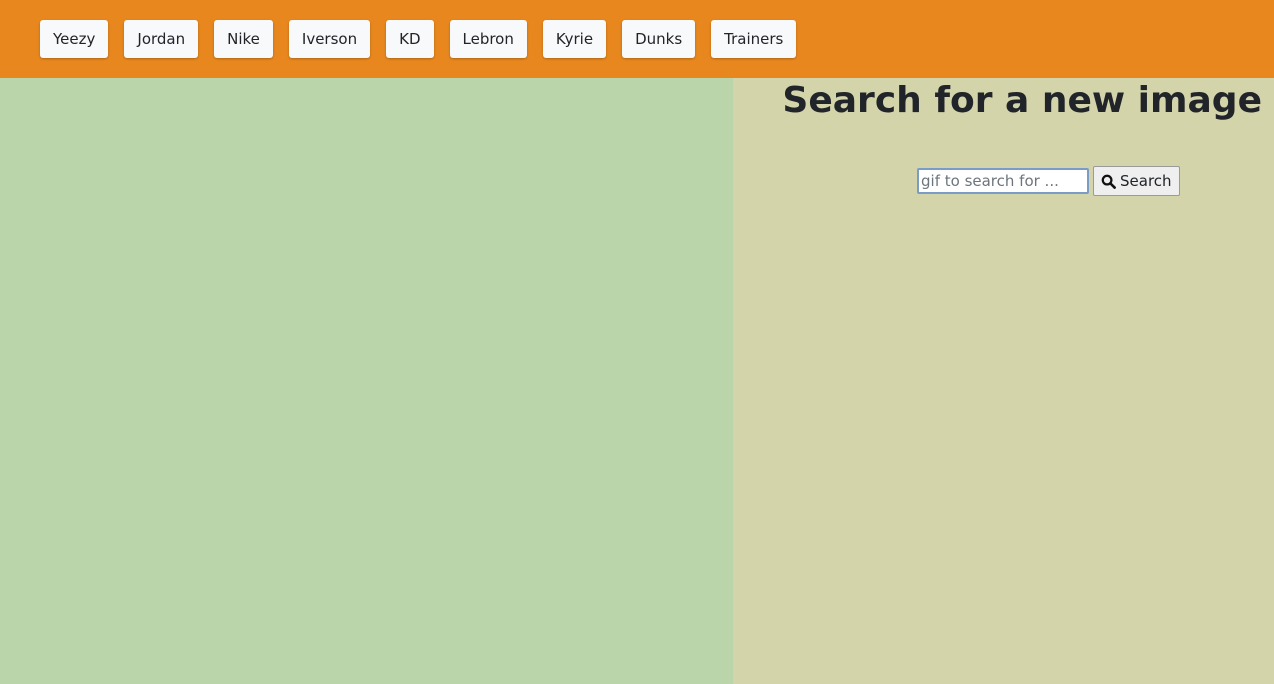 The image size is (1274, 684). I want to click on search-panel-title: Search for a new image, so click(1022, 100).